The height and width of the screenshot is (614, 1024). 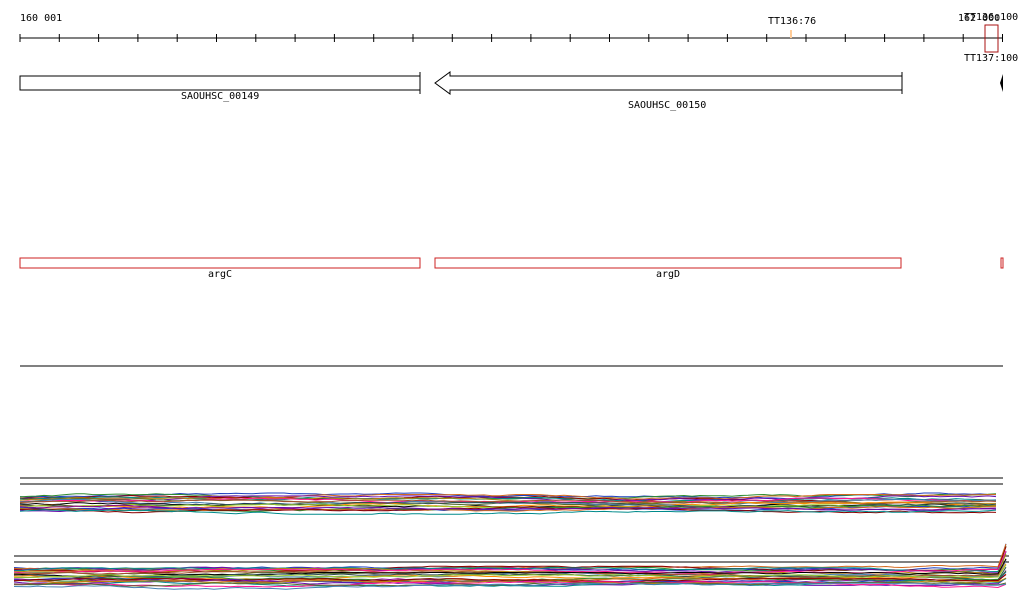 I want to click on gene-track, so click(x=511, y=83).